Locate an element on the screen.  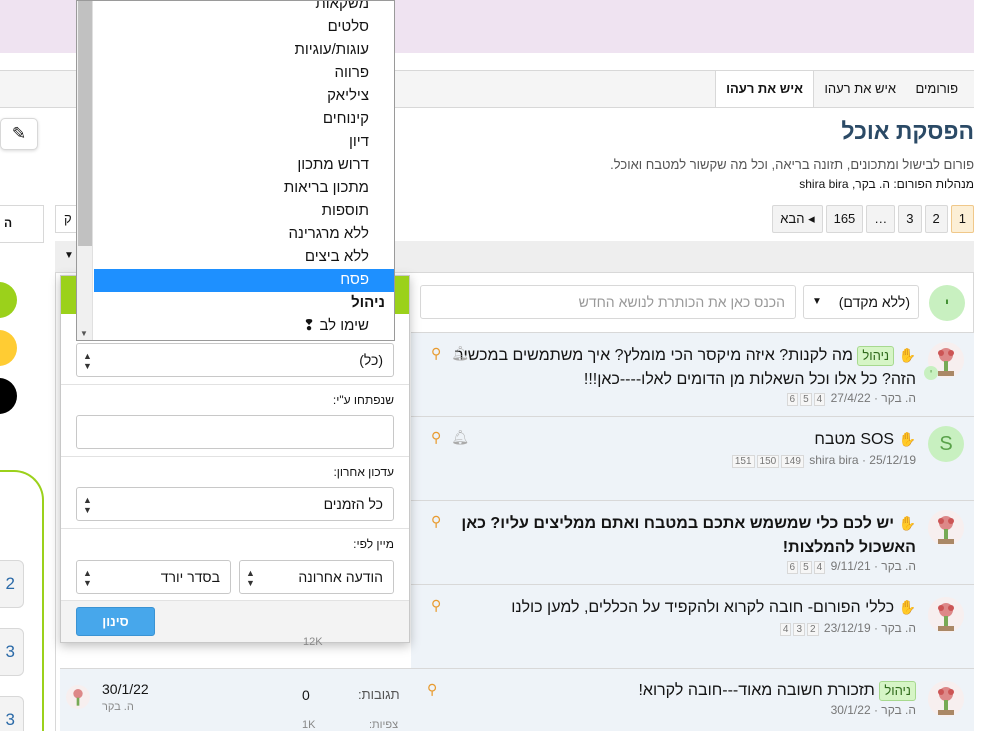
listbox-option-selected: פסח is located at coordinates (244, 280).